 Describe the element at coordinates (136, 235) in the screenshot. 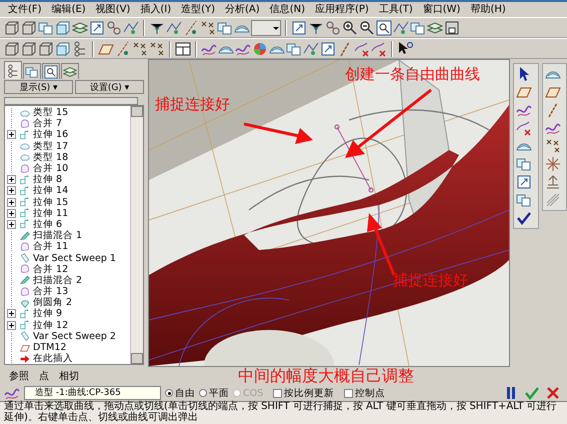

I see `scrollbar` at that location.